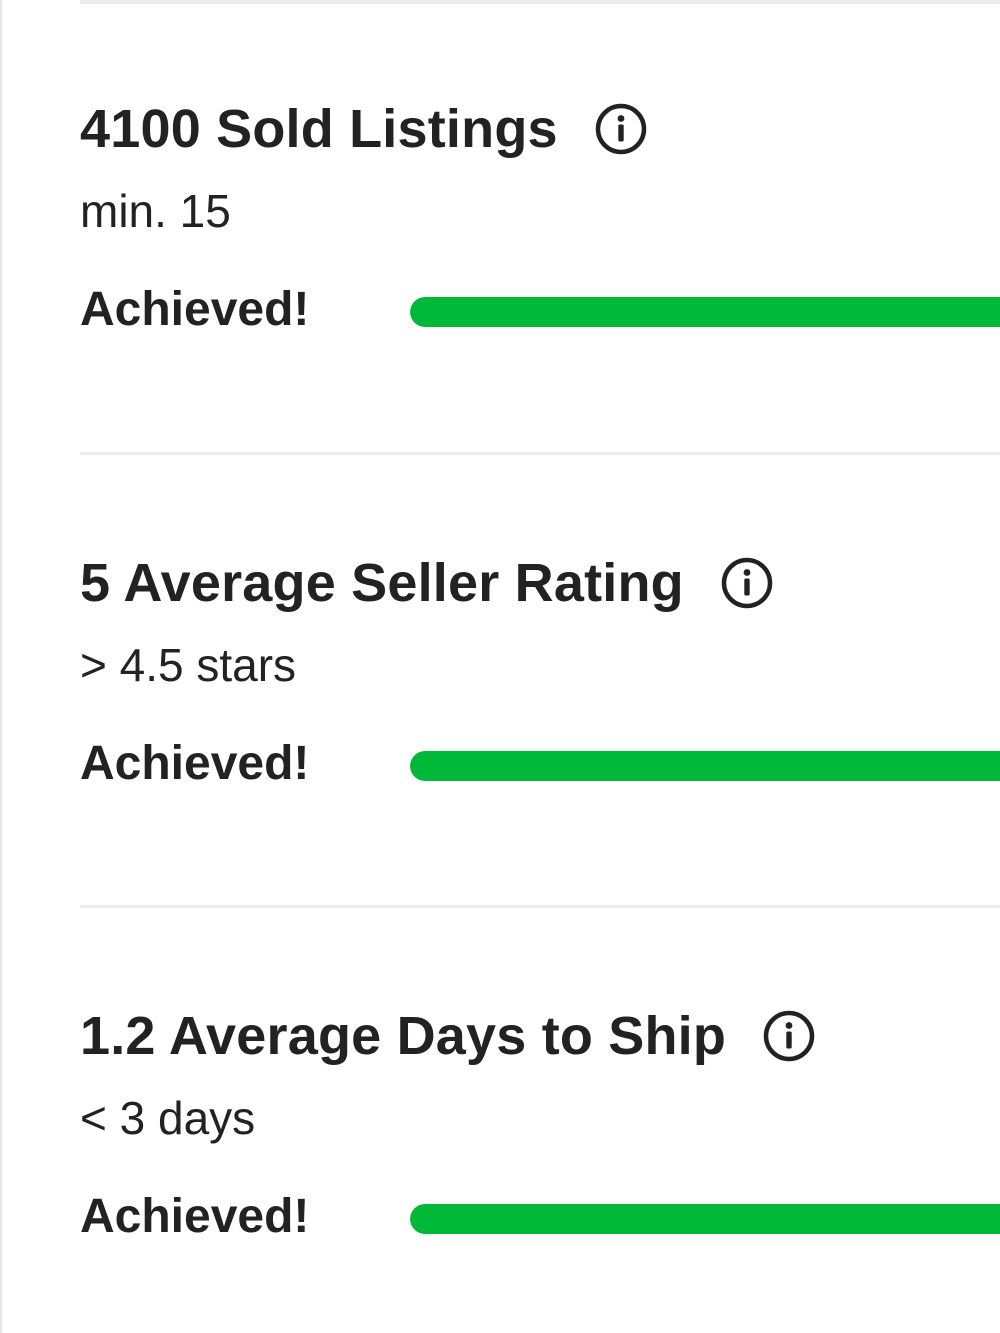  Describe the element at coordinates (540, 2) in the screenshot. I see `top-divider` at that location.